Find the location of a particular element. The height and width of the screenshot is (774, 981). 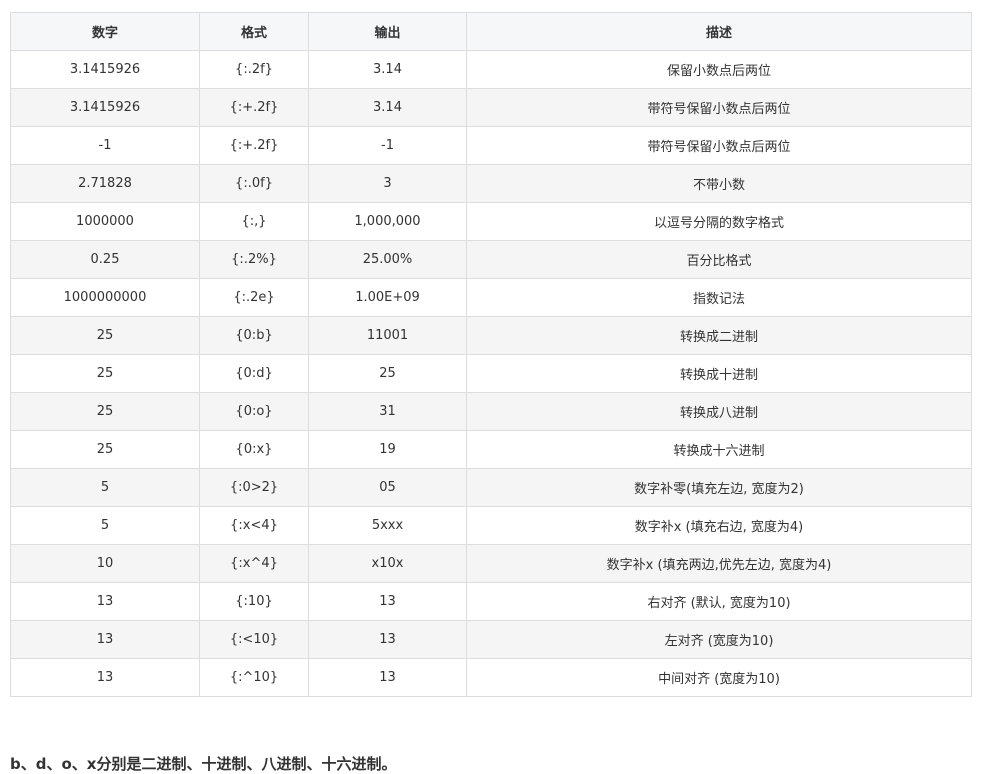

cell-number: 1000000 is located at coordinates (105, 221).